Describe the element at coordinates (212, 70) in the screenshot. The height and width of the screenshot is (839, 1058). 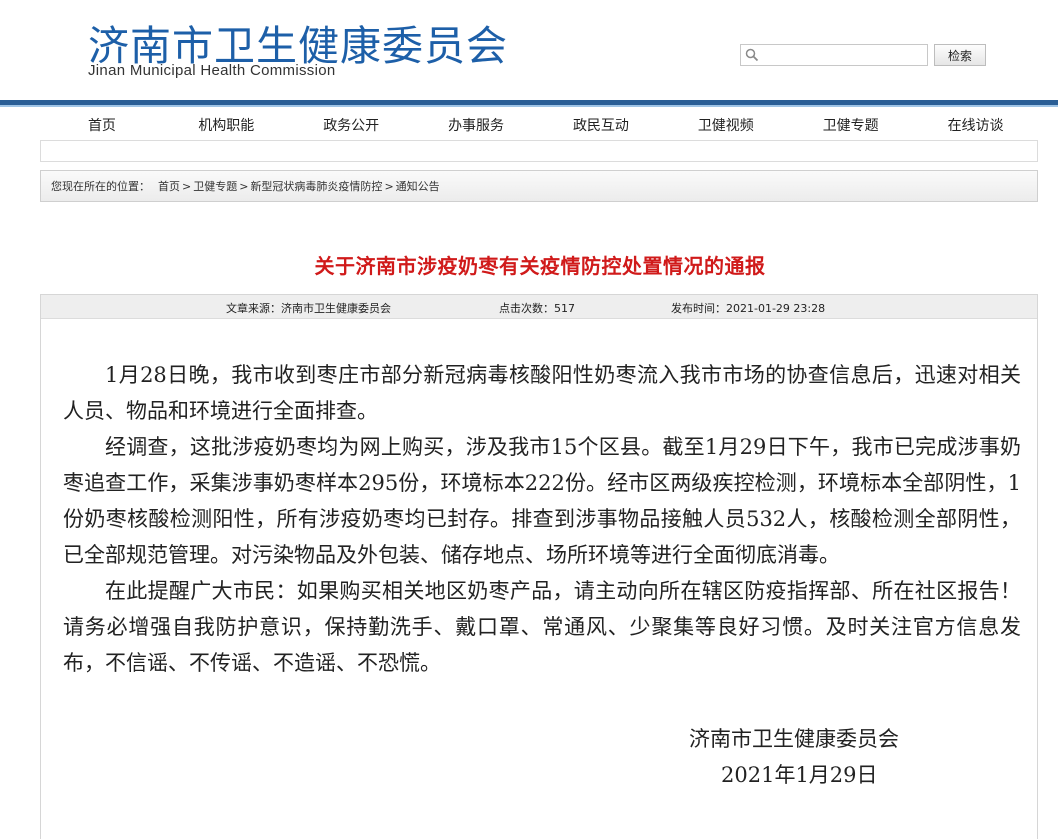
I see `site-logo-subtitle: Jinan Municipal Health Commission` at that location.